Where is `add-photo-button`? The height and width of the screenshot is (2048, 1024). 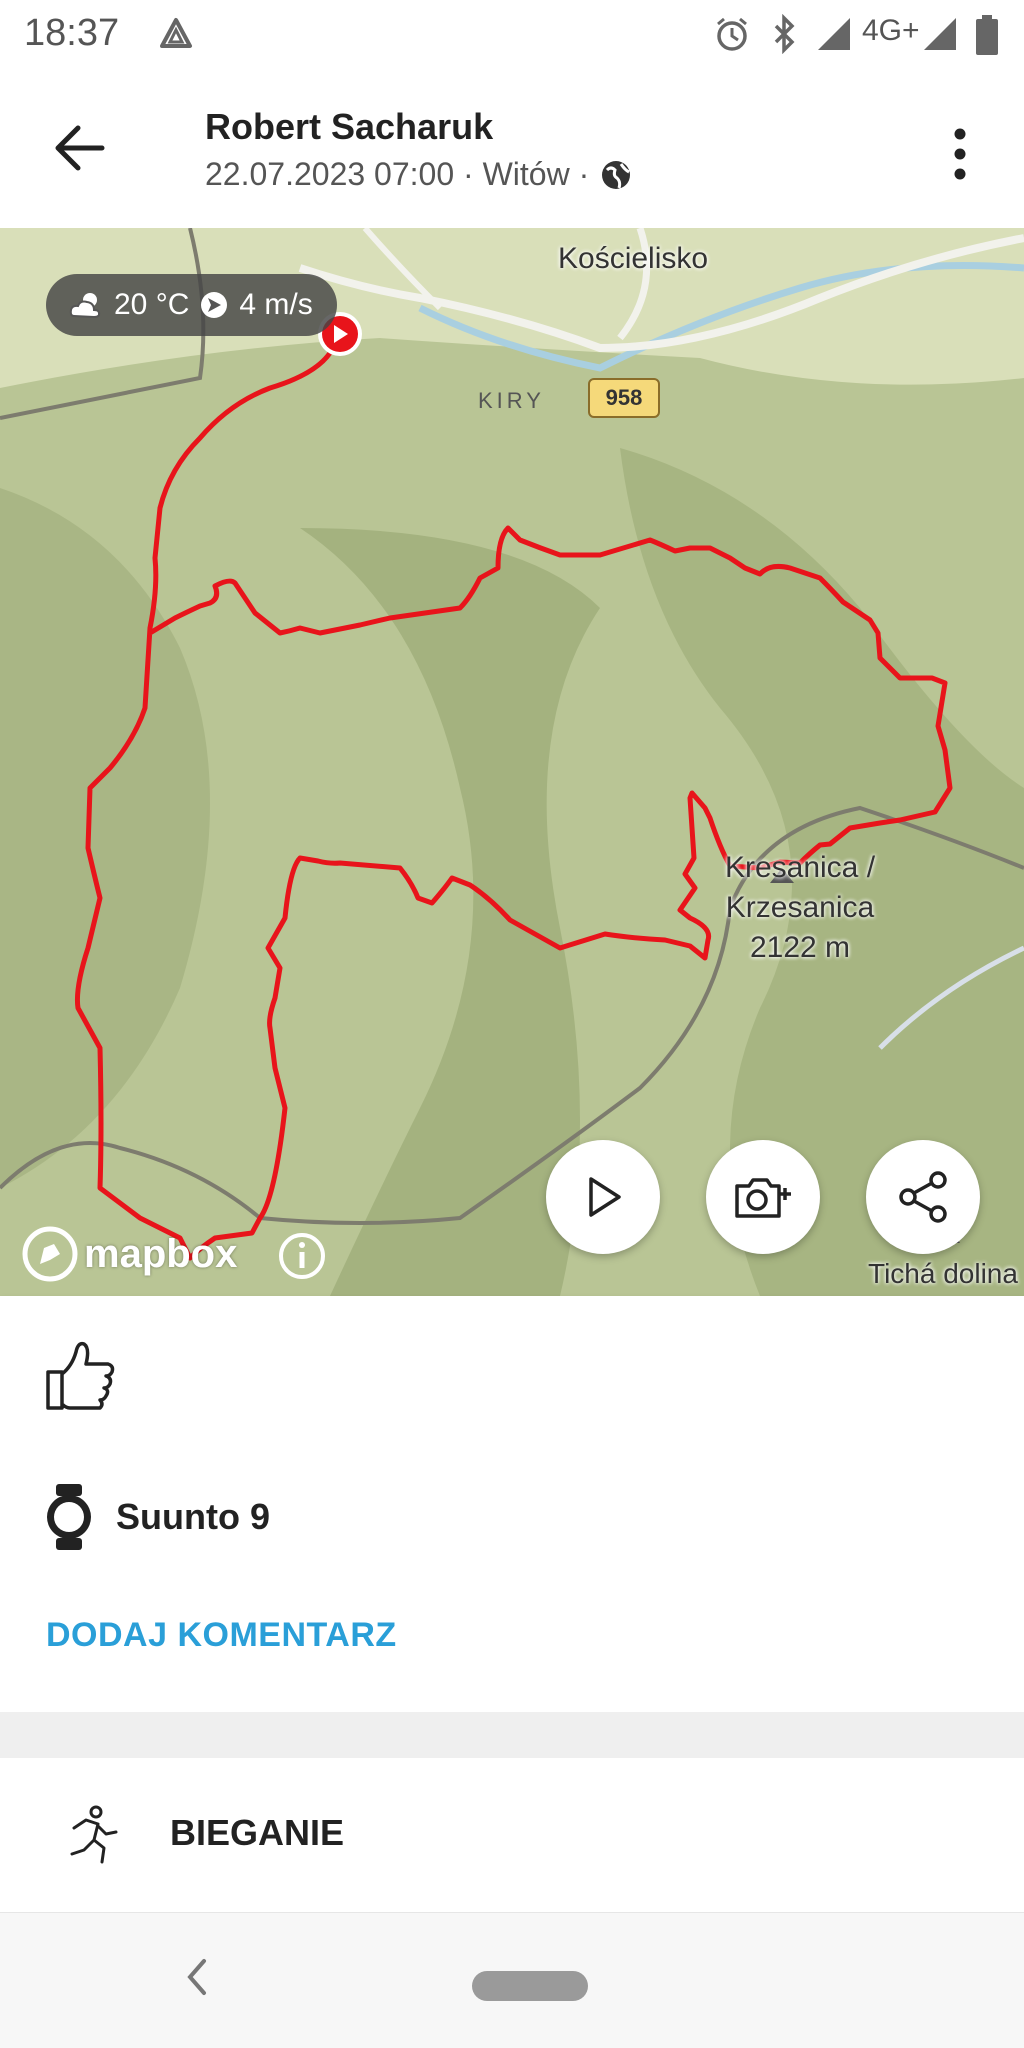 add-photo-button is located at coordinates (763, 1197).